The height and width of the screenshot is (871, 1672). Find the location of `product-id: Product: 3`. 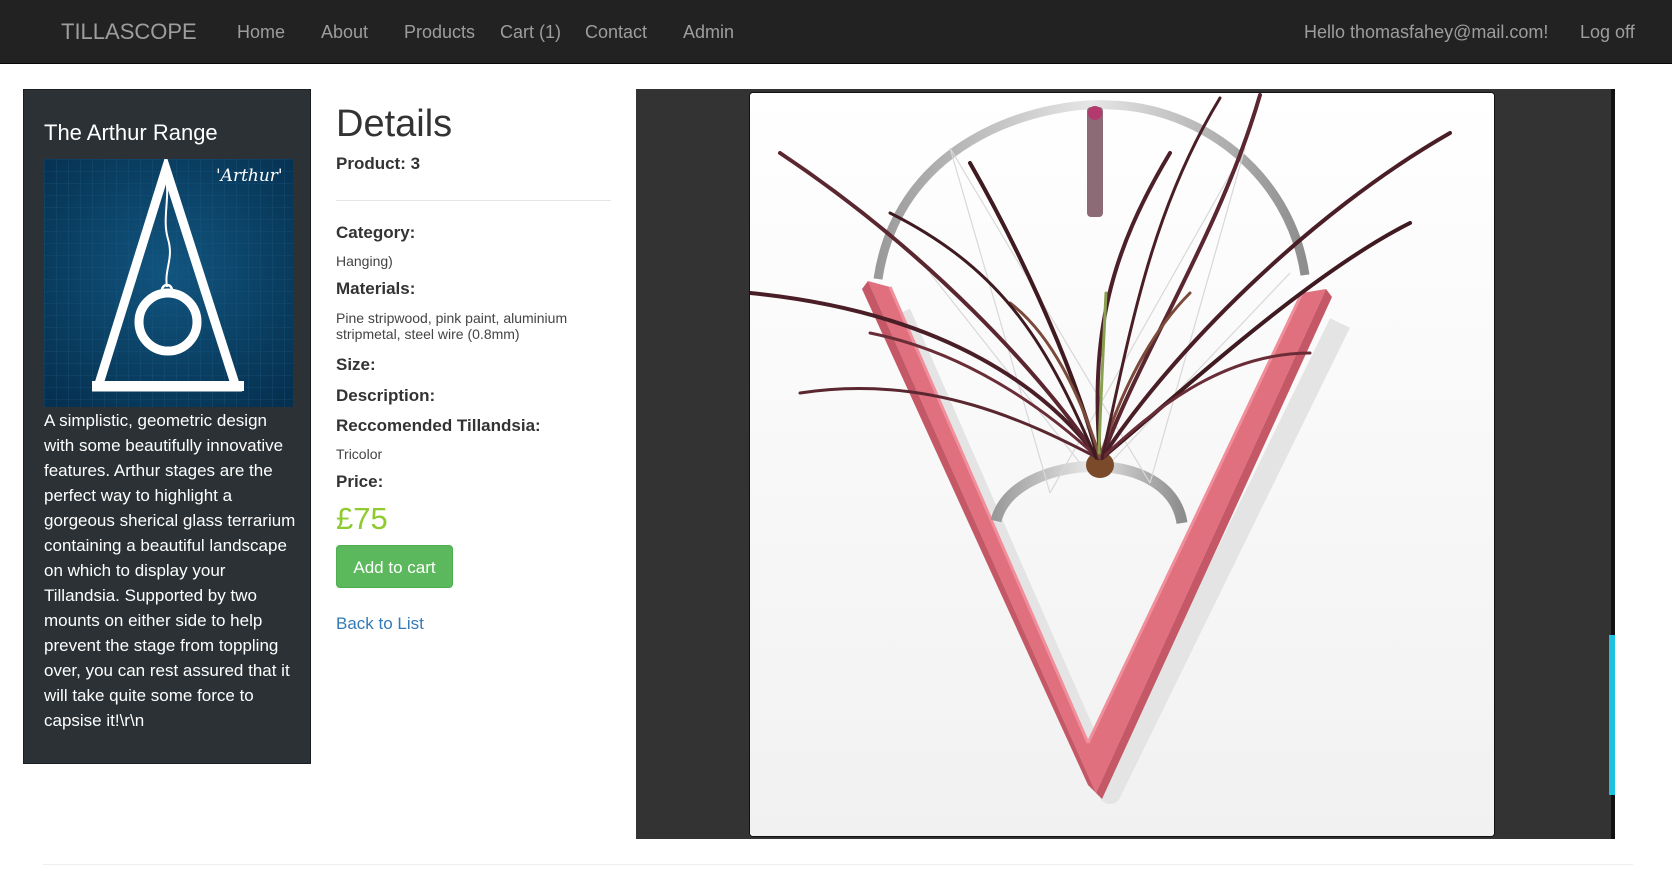

product-id: Product: 3 is located at coordinates (378, 163).